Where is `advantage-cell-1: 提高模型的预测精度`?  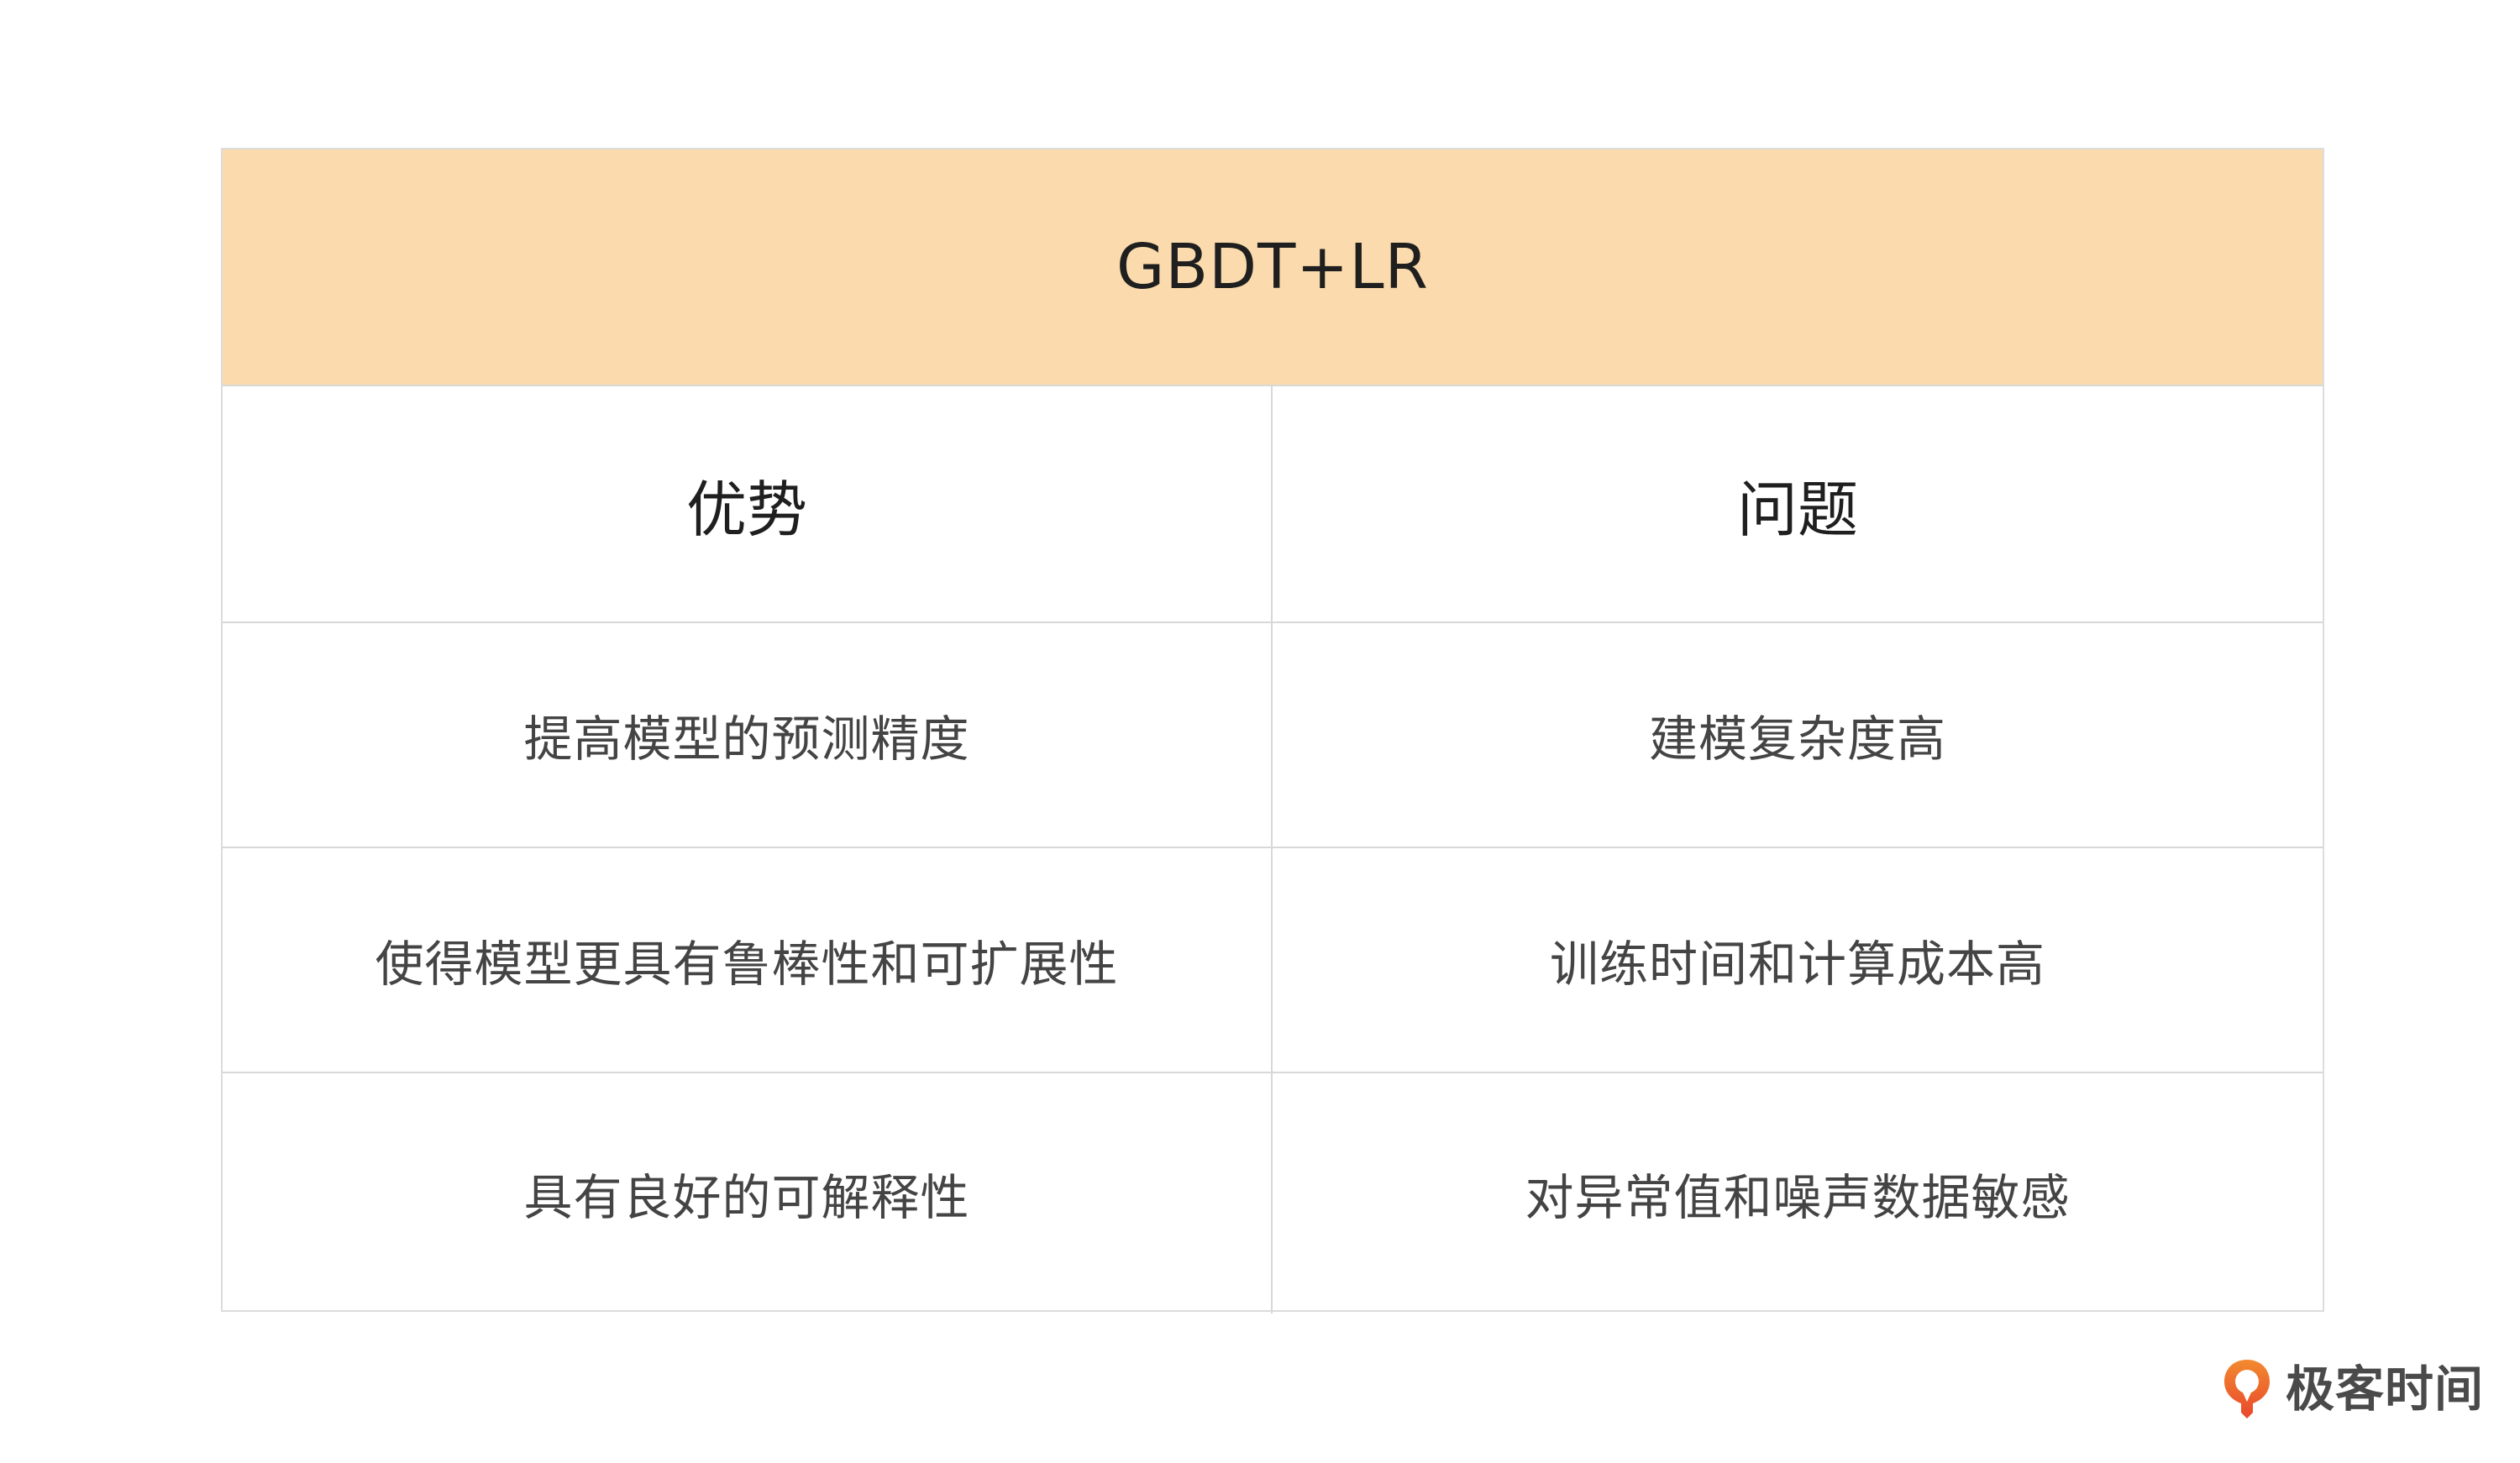
advantage-cell-1: 提高模型的预测精度 is located at coordinates (748, 735).